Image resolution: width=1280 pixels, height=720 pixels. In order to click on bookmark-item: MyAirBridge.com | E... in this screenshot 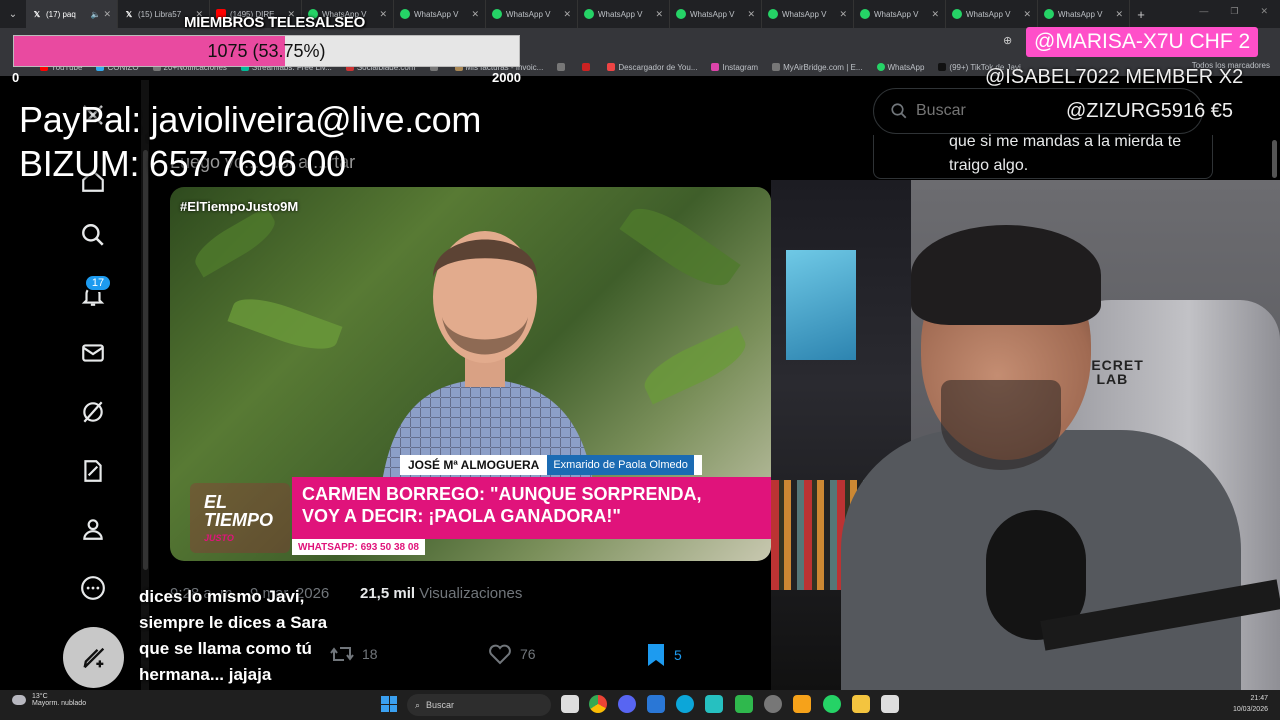, I will do `click(817, 67)`.